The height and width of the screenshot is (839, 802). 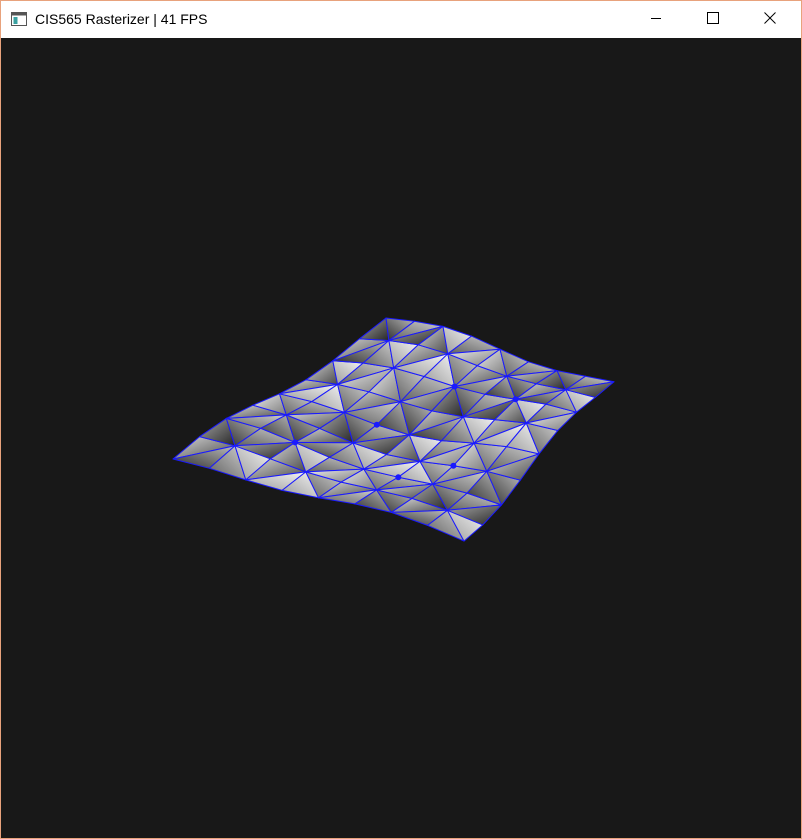 I want to click on mesh-surface, so click(x=393, y=429).